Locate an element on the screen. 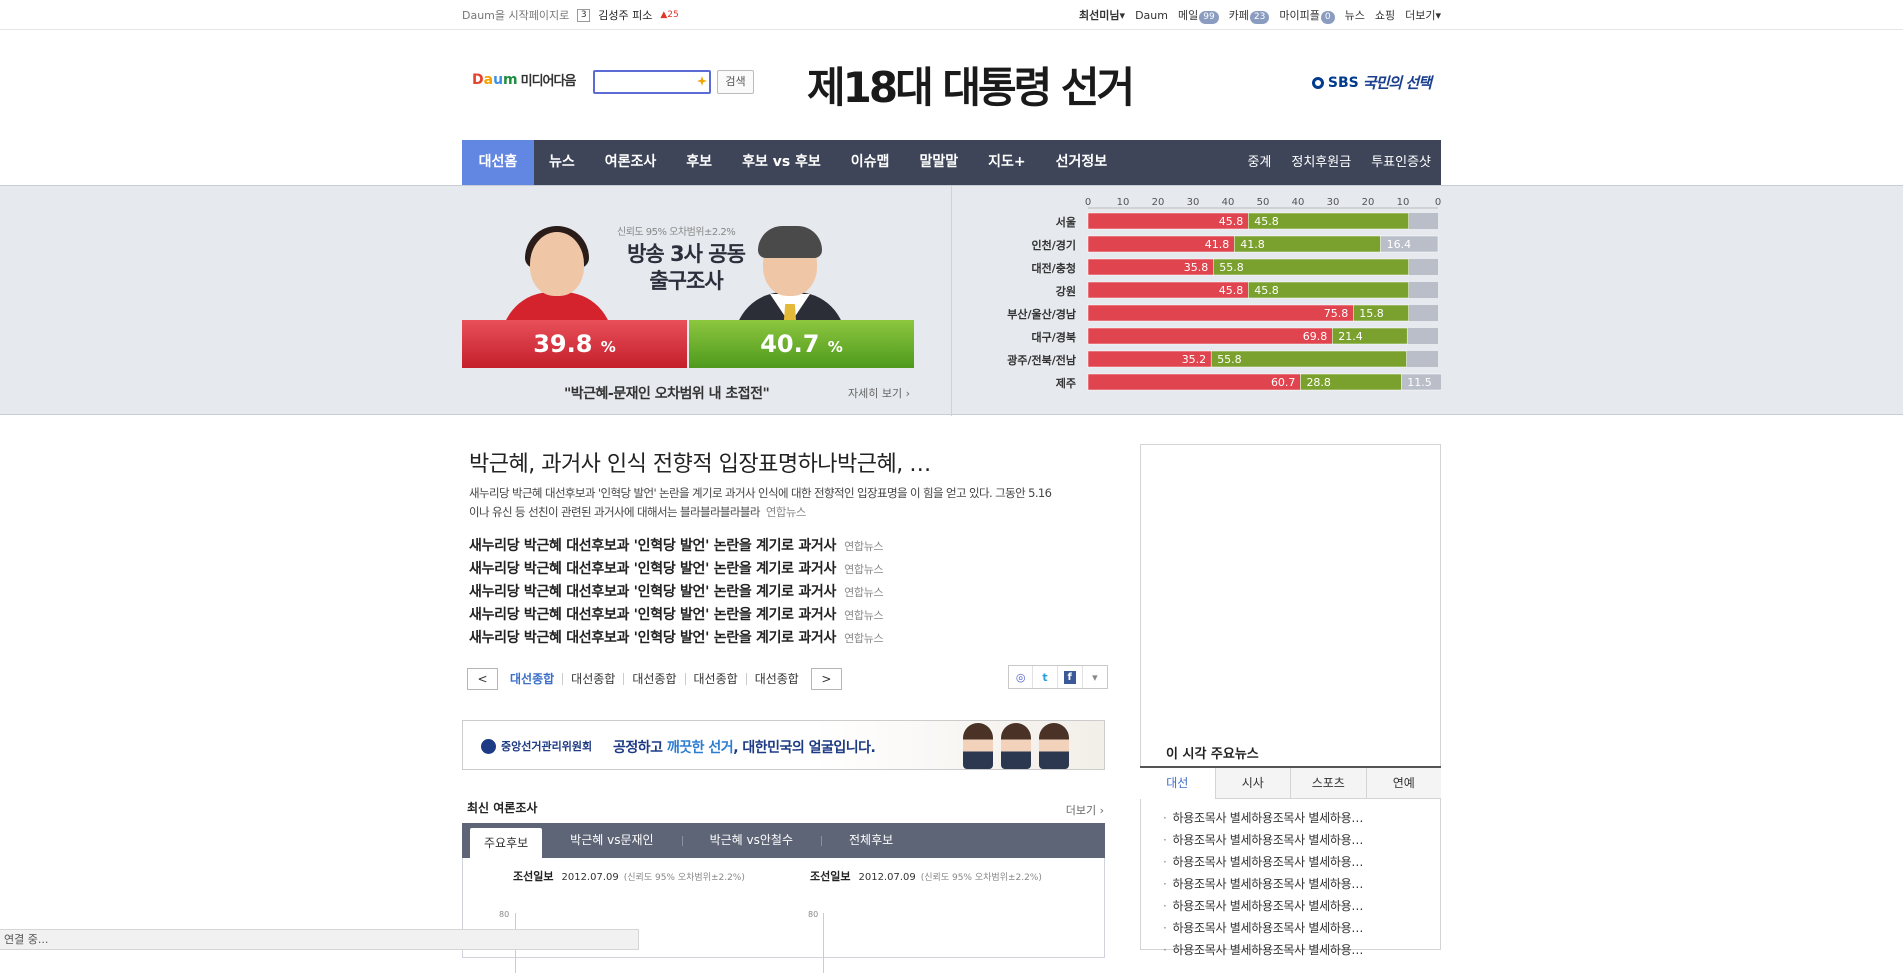  nav-item: 후보 vs 후보 is located at coordinates (781, 162).